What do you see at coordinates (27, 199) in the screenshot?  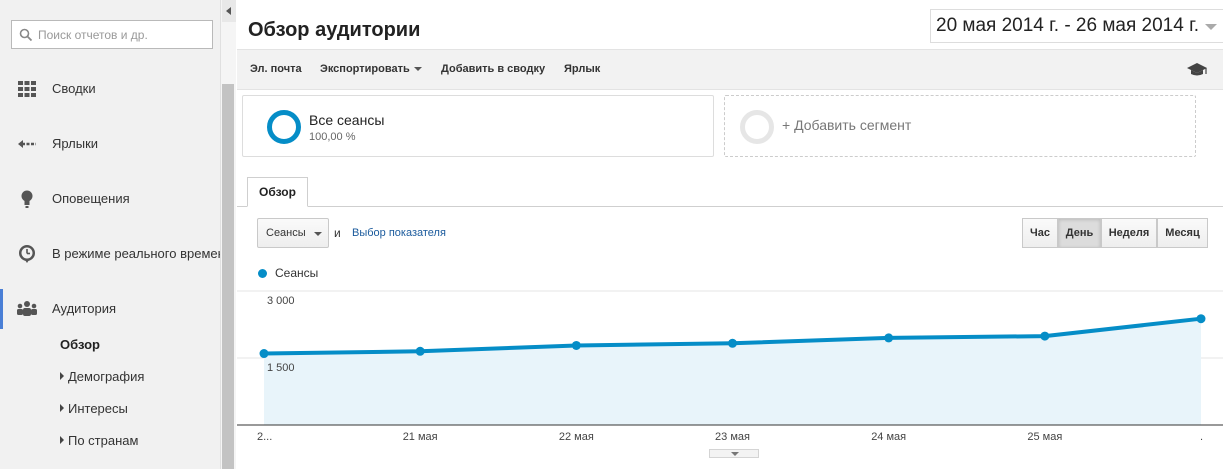 I see `lightbulb-icon` at bounding box center [27, 199].